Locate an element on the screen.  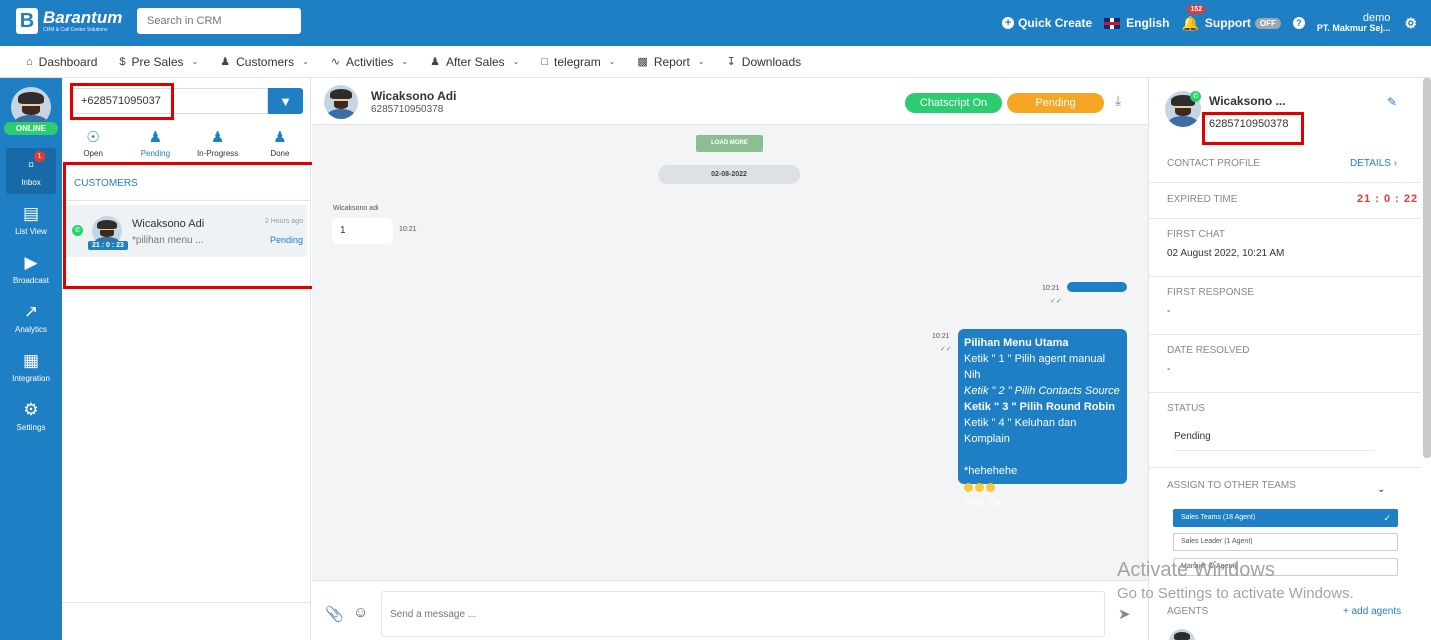
tab-pending: ♟ Pending is located at coordinates (155, 143).